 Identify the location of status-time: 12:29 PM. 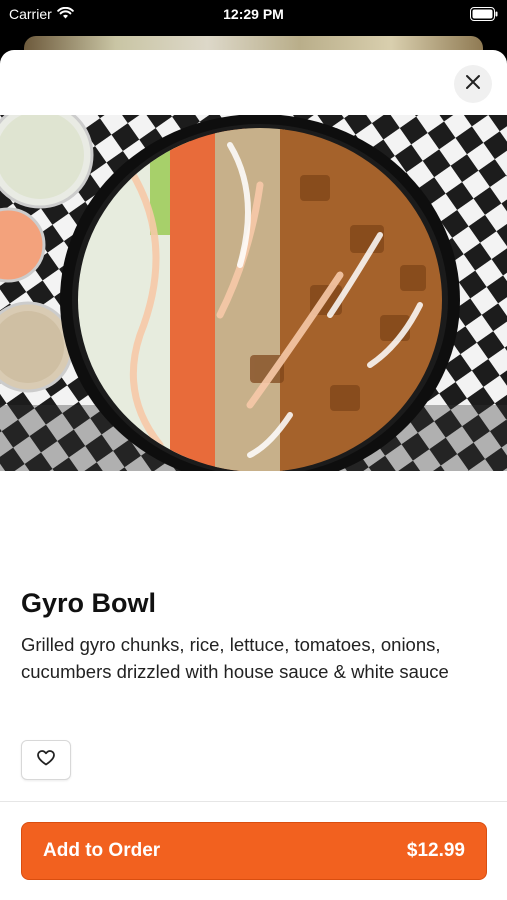
(253, 14).